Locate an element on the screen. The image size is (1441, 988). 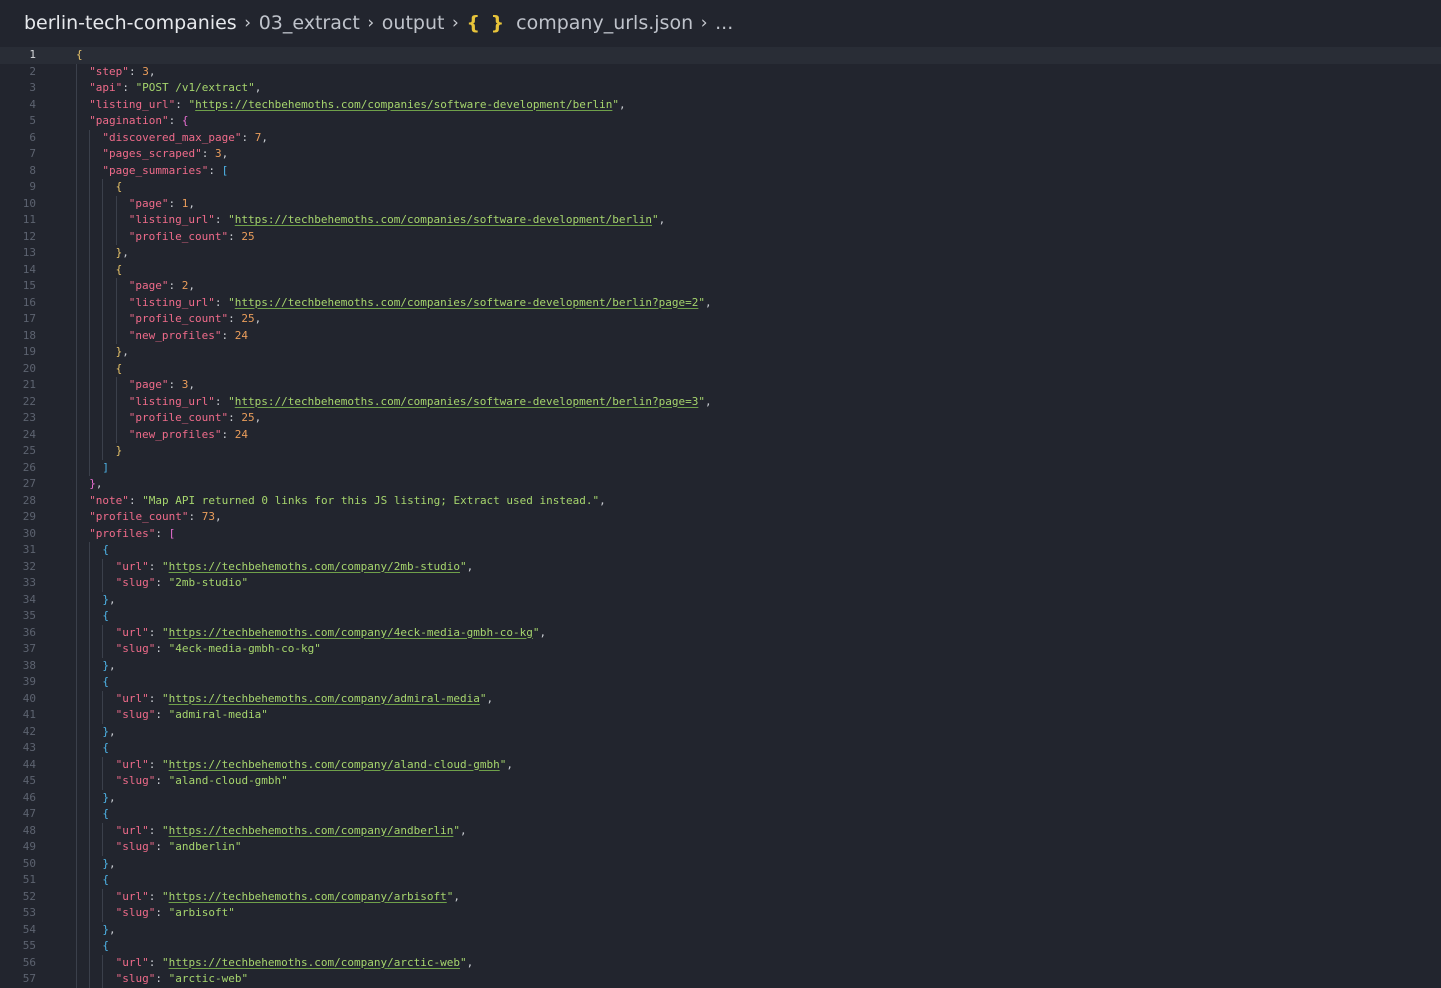
code-line: 51 { is located at coordinates (720, 880).